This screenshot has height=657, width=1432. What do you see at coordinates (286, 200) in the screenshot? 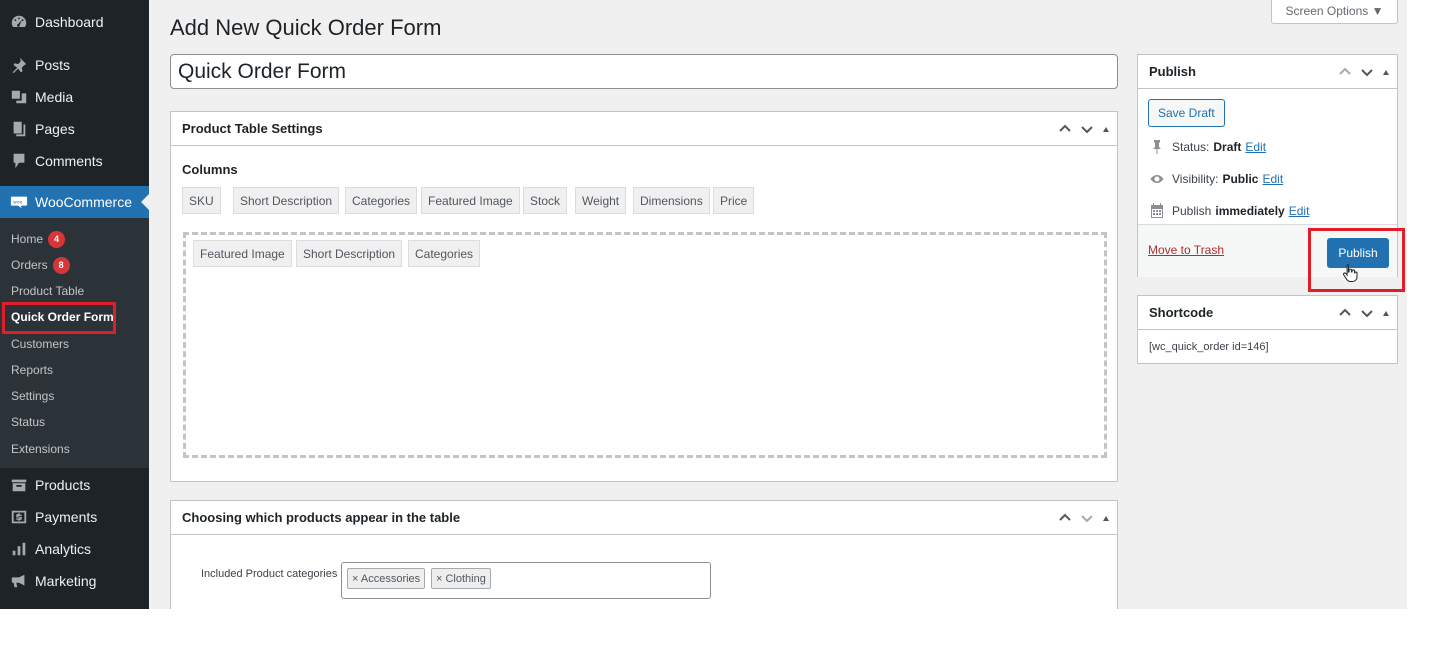
I see `column-chip-short-description: Short Description` at bounding box center [286, 200].